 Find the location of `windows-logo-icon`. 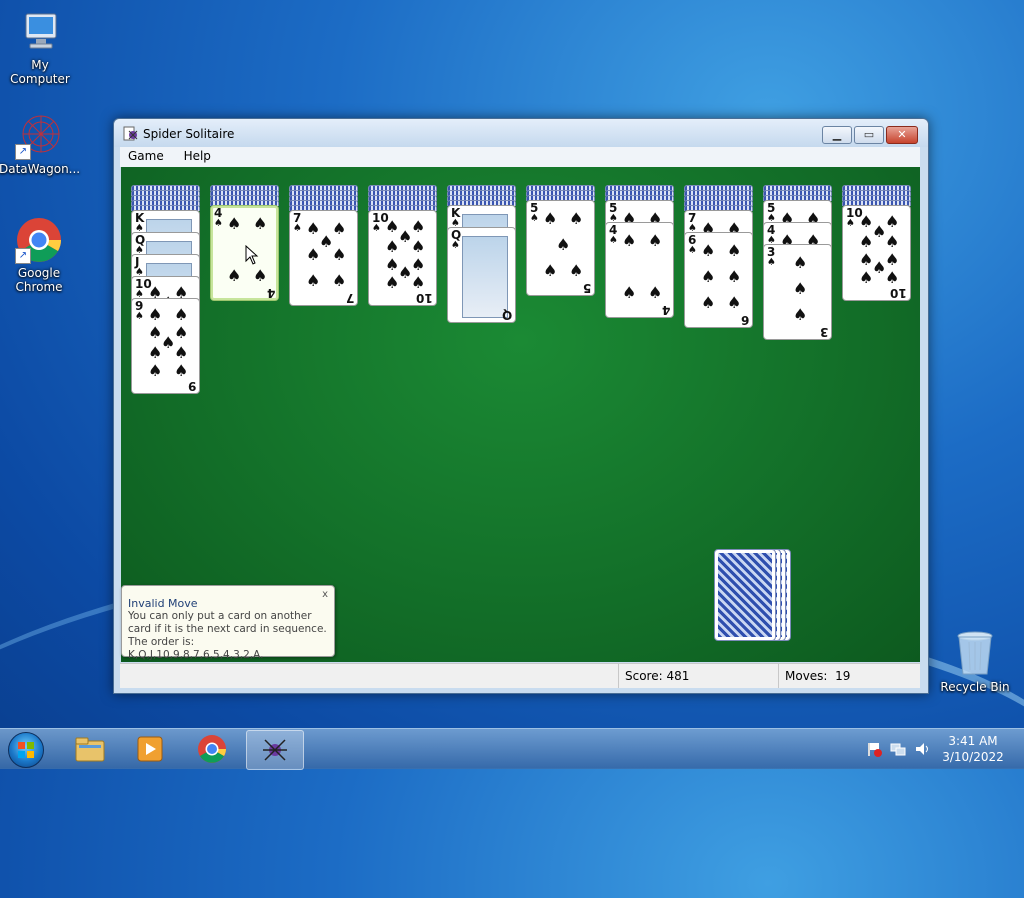

windows-logo-icon is located at coordinates (26, 750).